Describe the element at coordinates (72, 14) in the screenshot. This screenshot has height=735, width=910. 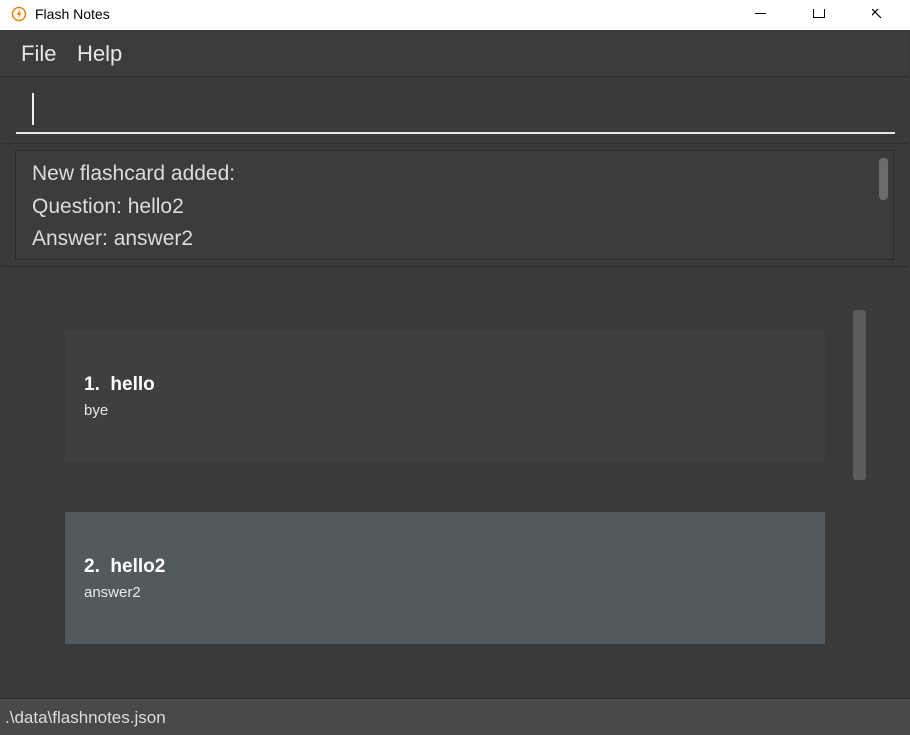
I see `window-title: Flash Notes` at that location.